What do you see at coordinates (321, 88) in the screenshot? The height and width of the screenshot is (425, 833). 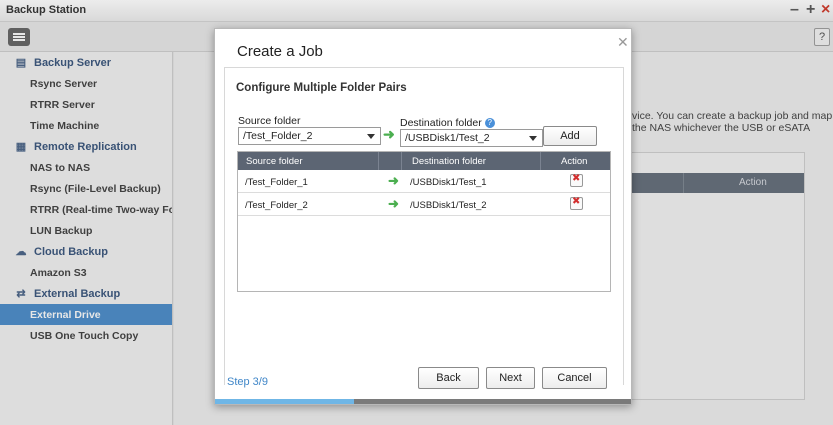 I see `dialog-subtitle: Configure Multiple Folder Pairs` at bounding box center [321, 88].